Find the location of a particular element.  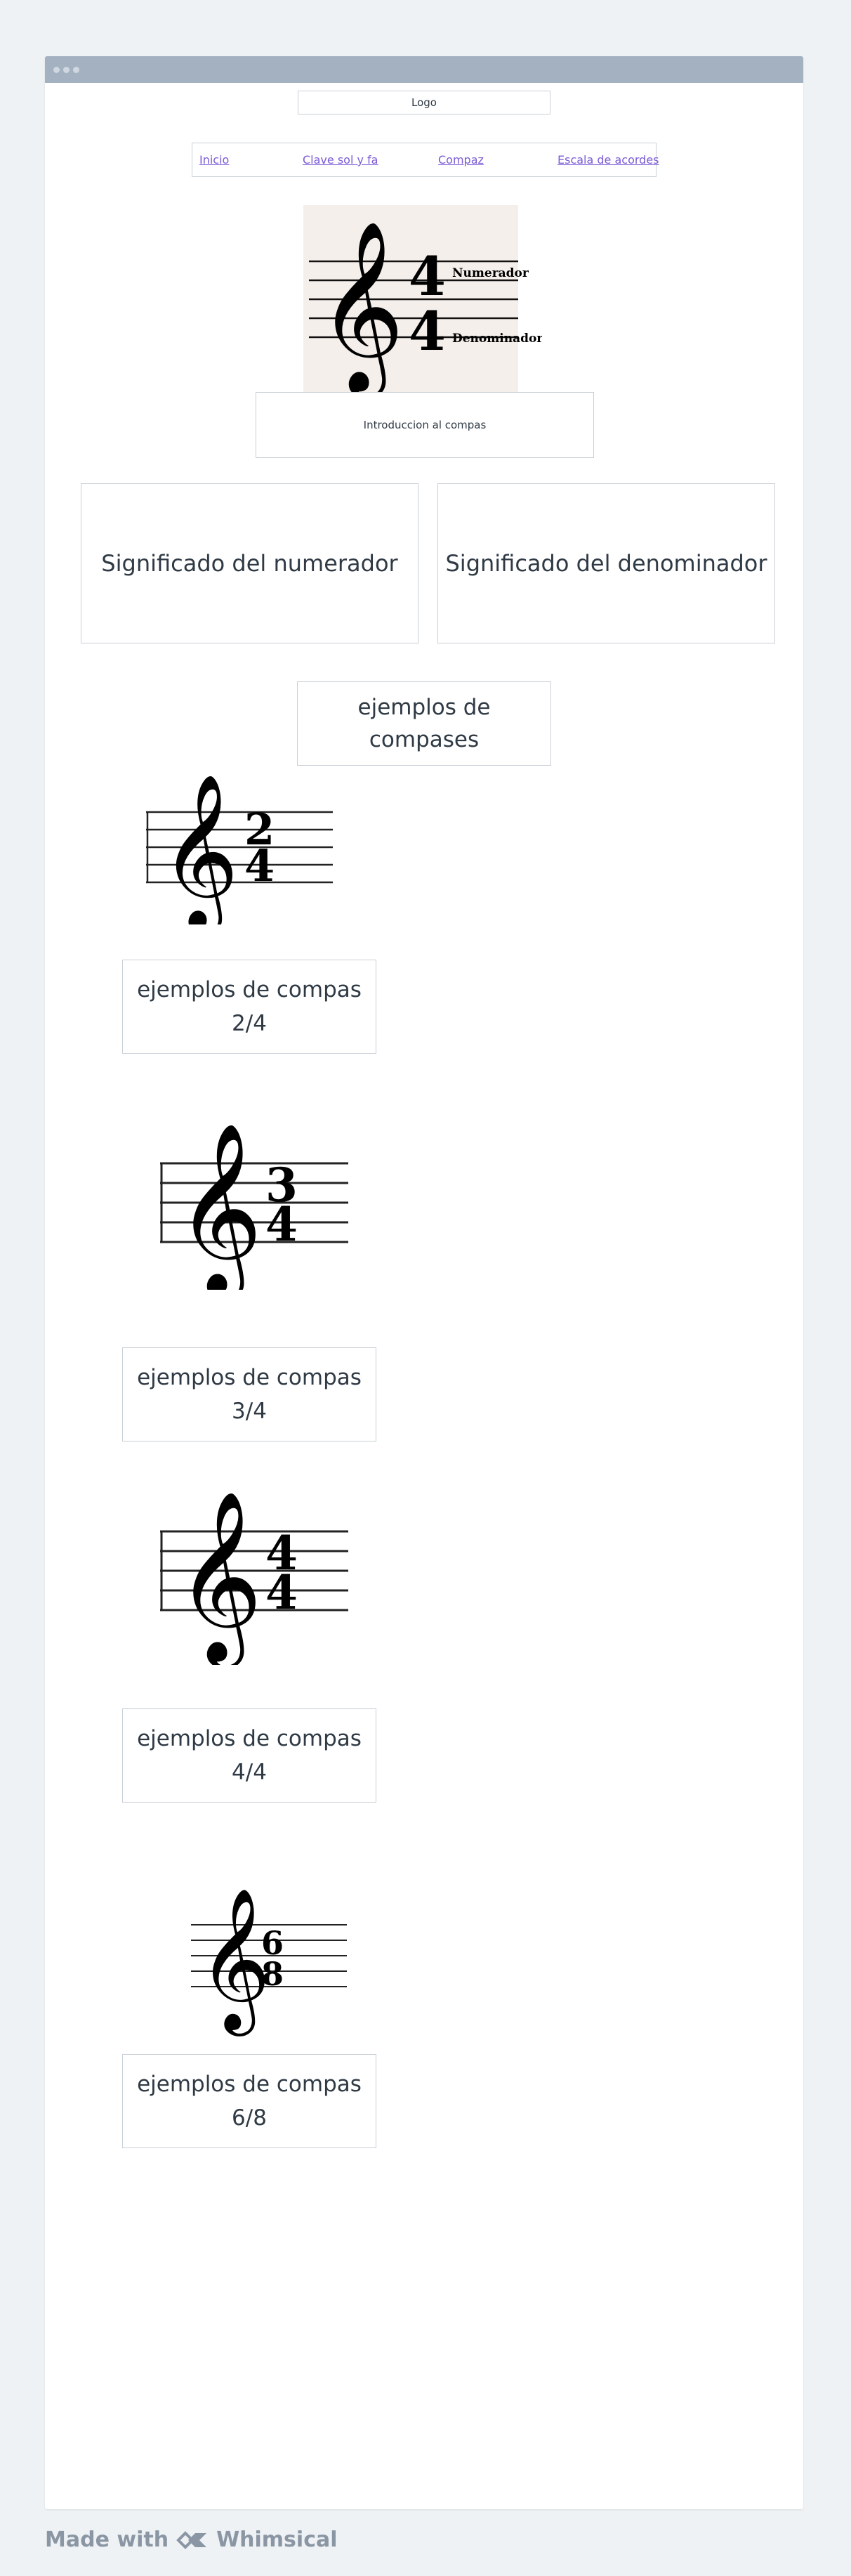

made-with-footer: Made with Whimsical is located at coordinates (191, 2540).